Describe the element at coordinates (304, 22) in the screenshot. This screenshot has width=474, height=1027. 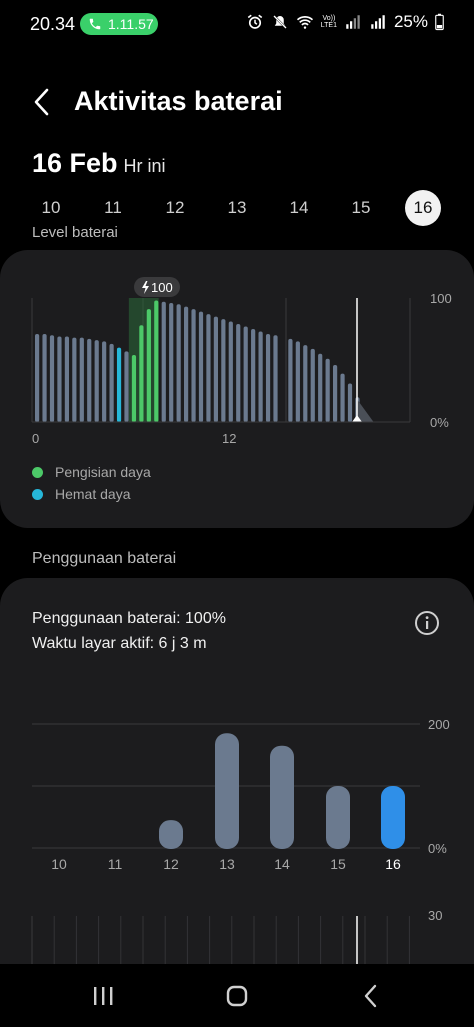
I see `wifi-icon` at that location.